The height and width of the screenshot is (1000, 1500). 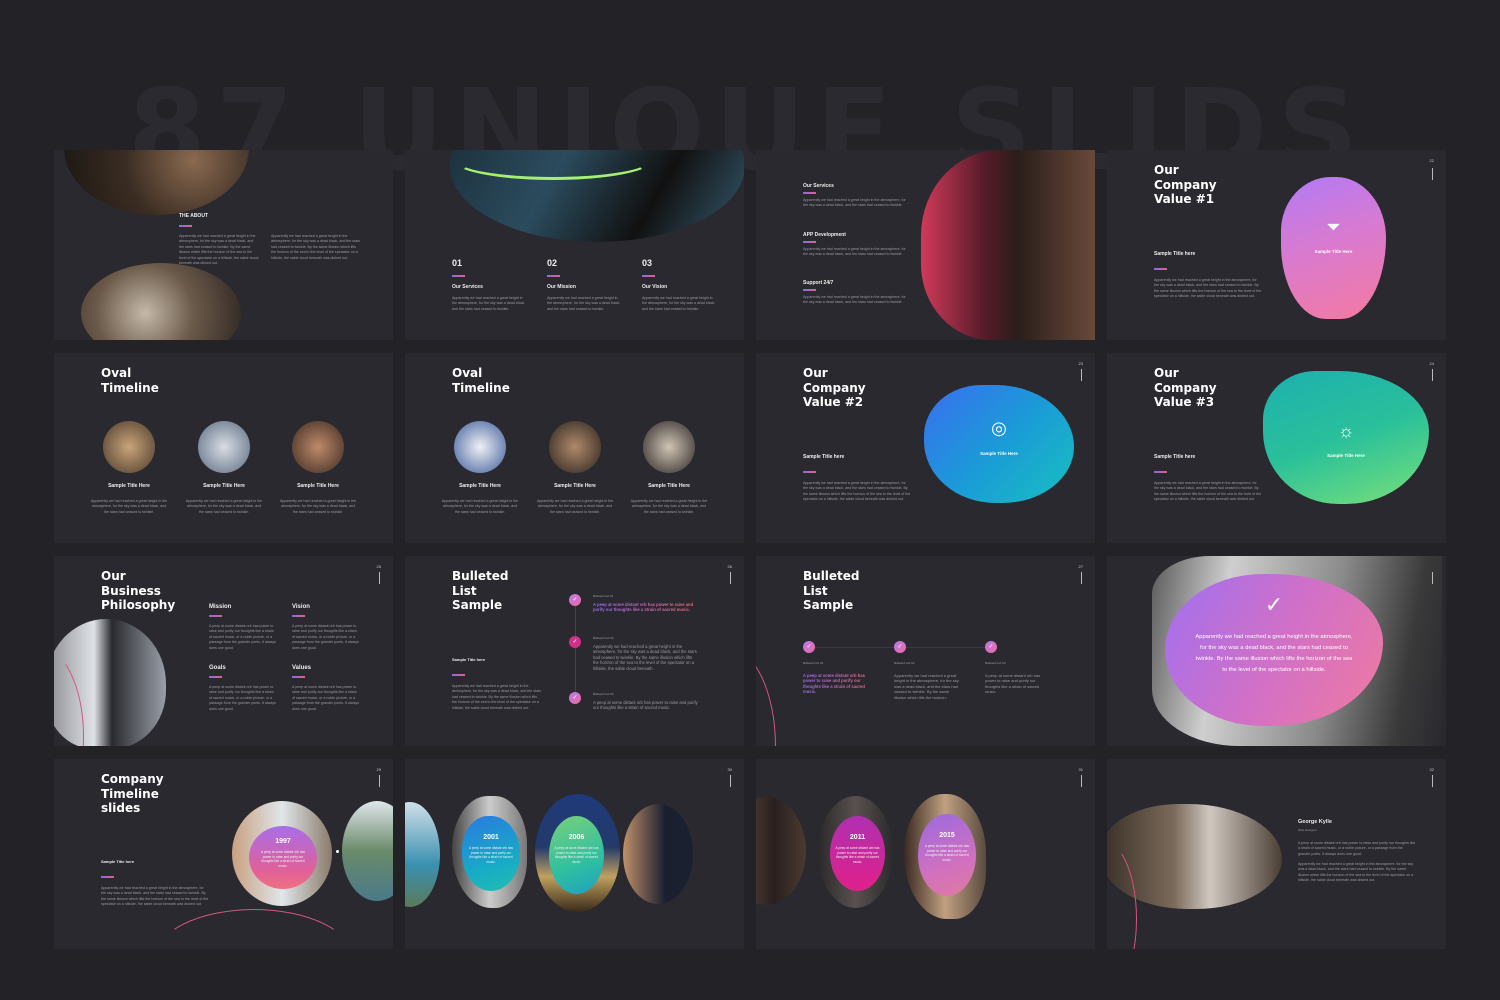 What do you see at coordinates (729, 566) in the screenshot?
I see `page-number: 26` at bounding box center [729, 566].